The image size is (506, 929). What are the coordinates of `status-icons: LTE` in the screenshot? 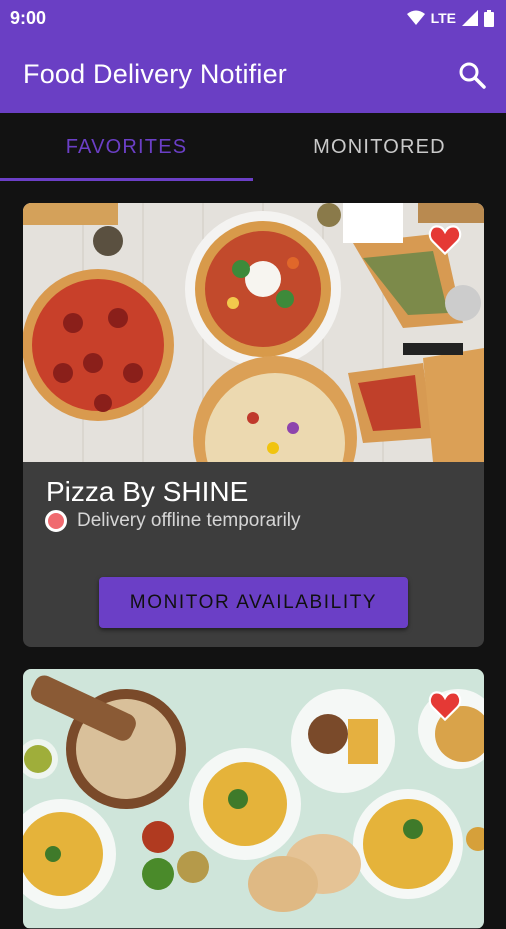 It's located at (450, 18).